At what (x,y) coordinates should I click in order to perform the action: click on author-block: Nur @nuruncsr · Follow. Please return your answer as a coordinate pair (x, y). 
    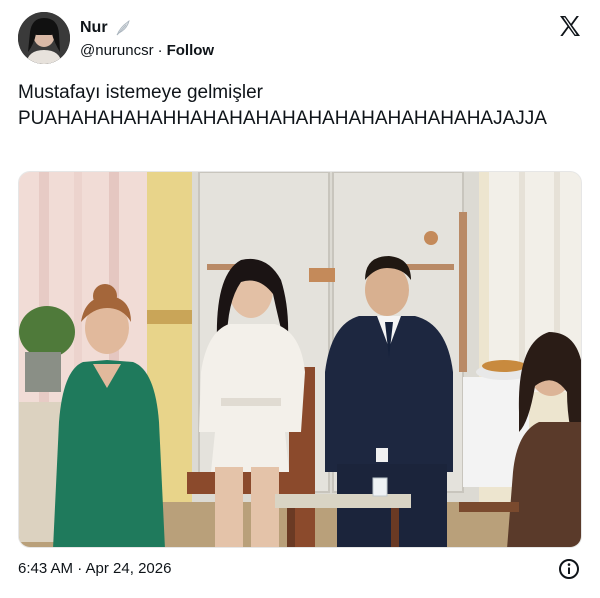
    Looking at the image, I should click on (147, 38).